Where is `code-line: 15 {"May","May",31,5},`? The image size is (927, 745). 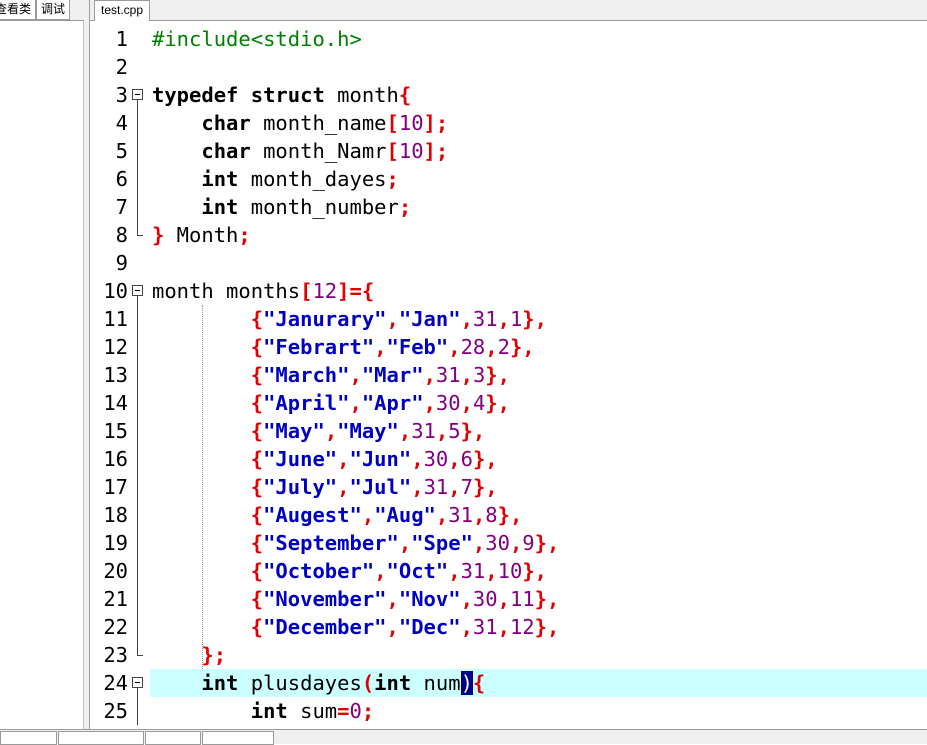
code-line: 15 {"May","May",31,5}, is located at coordinates (508, 431).